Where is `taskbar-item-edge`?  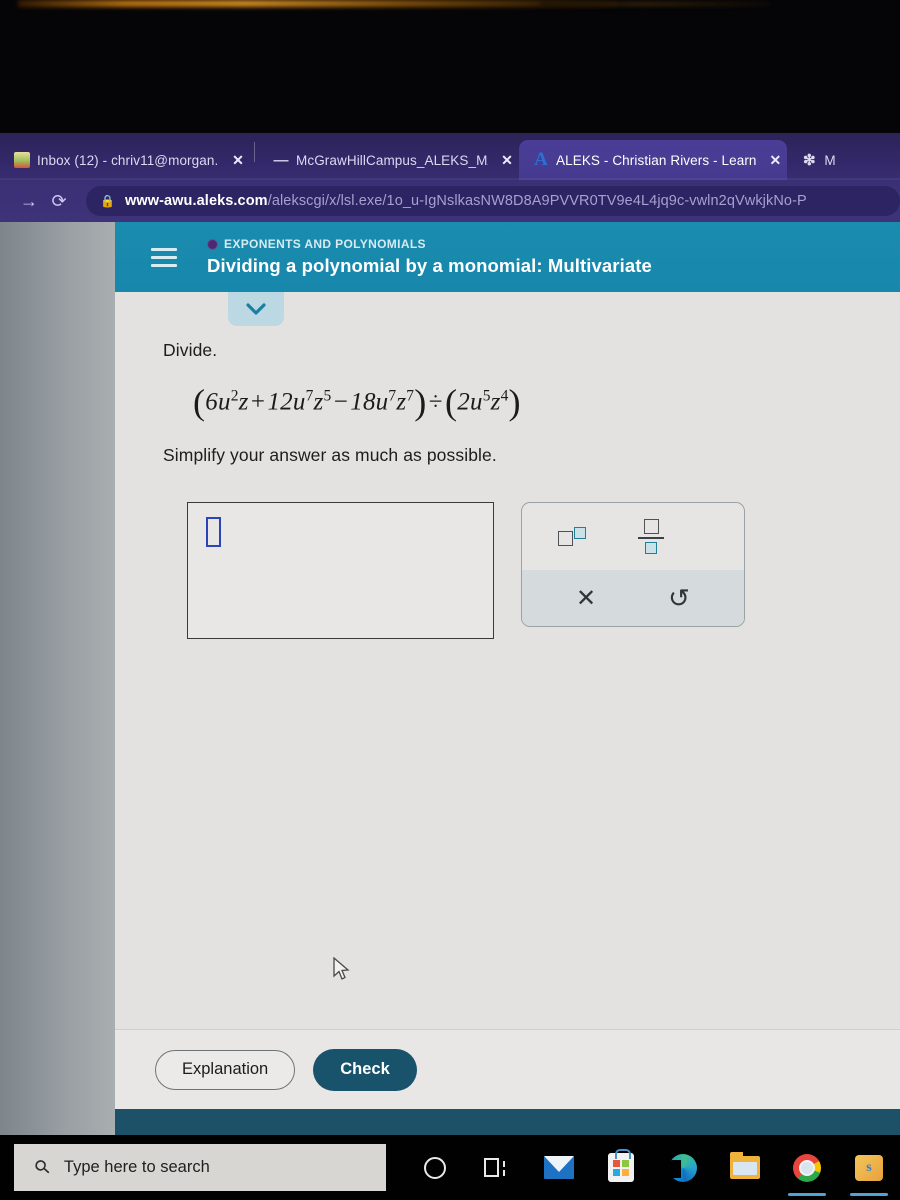
taskbar-item-edge is located at coordinates (683, 1167).